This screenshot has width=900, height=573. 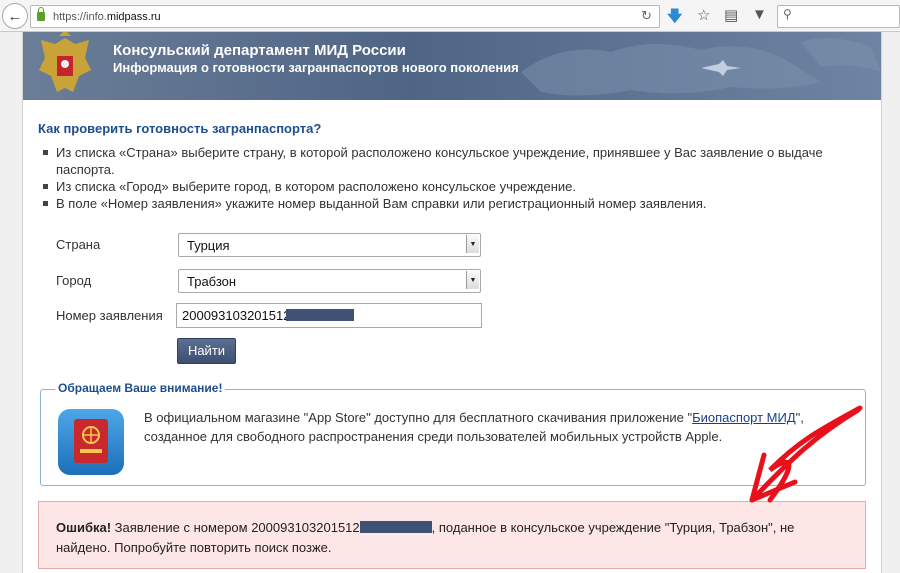 I want to click on instructions-heading: Как проверить готовность загранпаспорта?, so click(x=180, y=128).